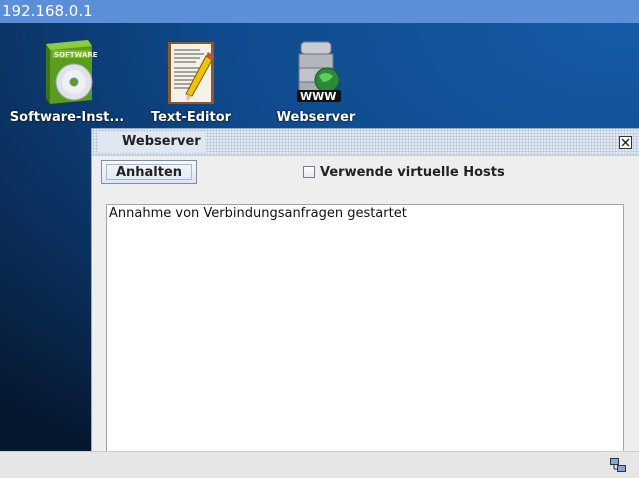 The width and height of the screenshot is (639, 478). I want to click on close-icon, so click(625, 142).